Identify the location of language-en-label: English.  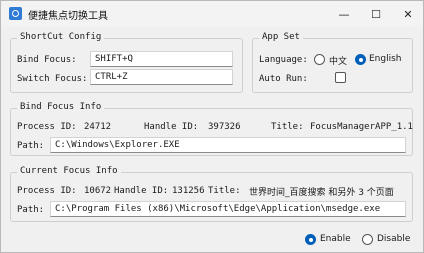
(385, 59).